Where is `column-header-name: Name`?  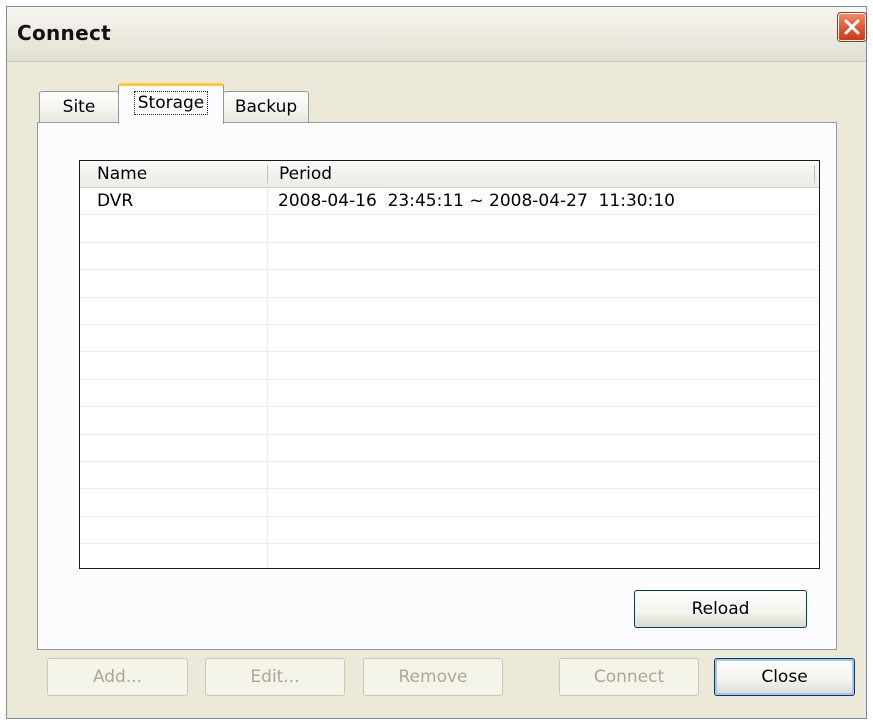 column-header-name: Name is located at coordinates (122, 174).